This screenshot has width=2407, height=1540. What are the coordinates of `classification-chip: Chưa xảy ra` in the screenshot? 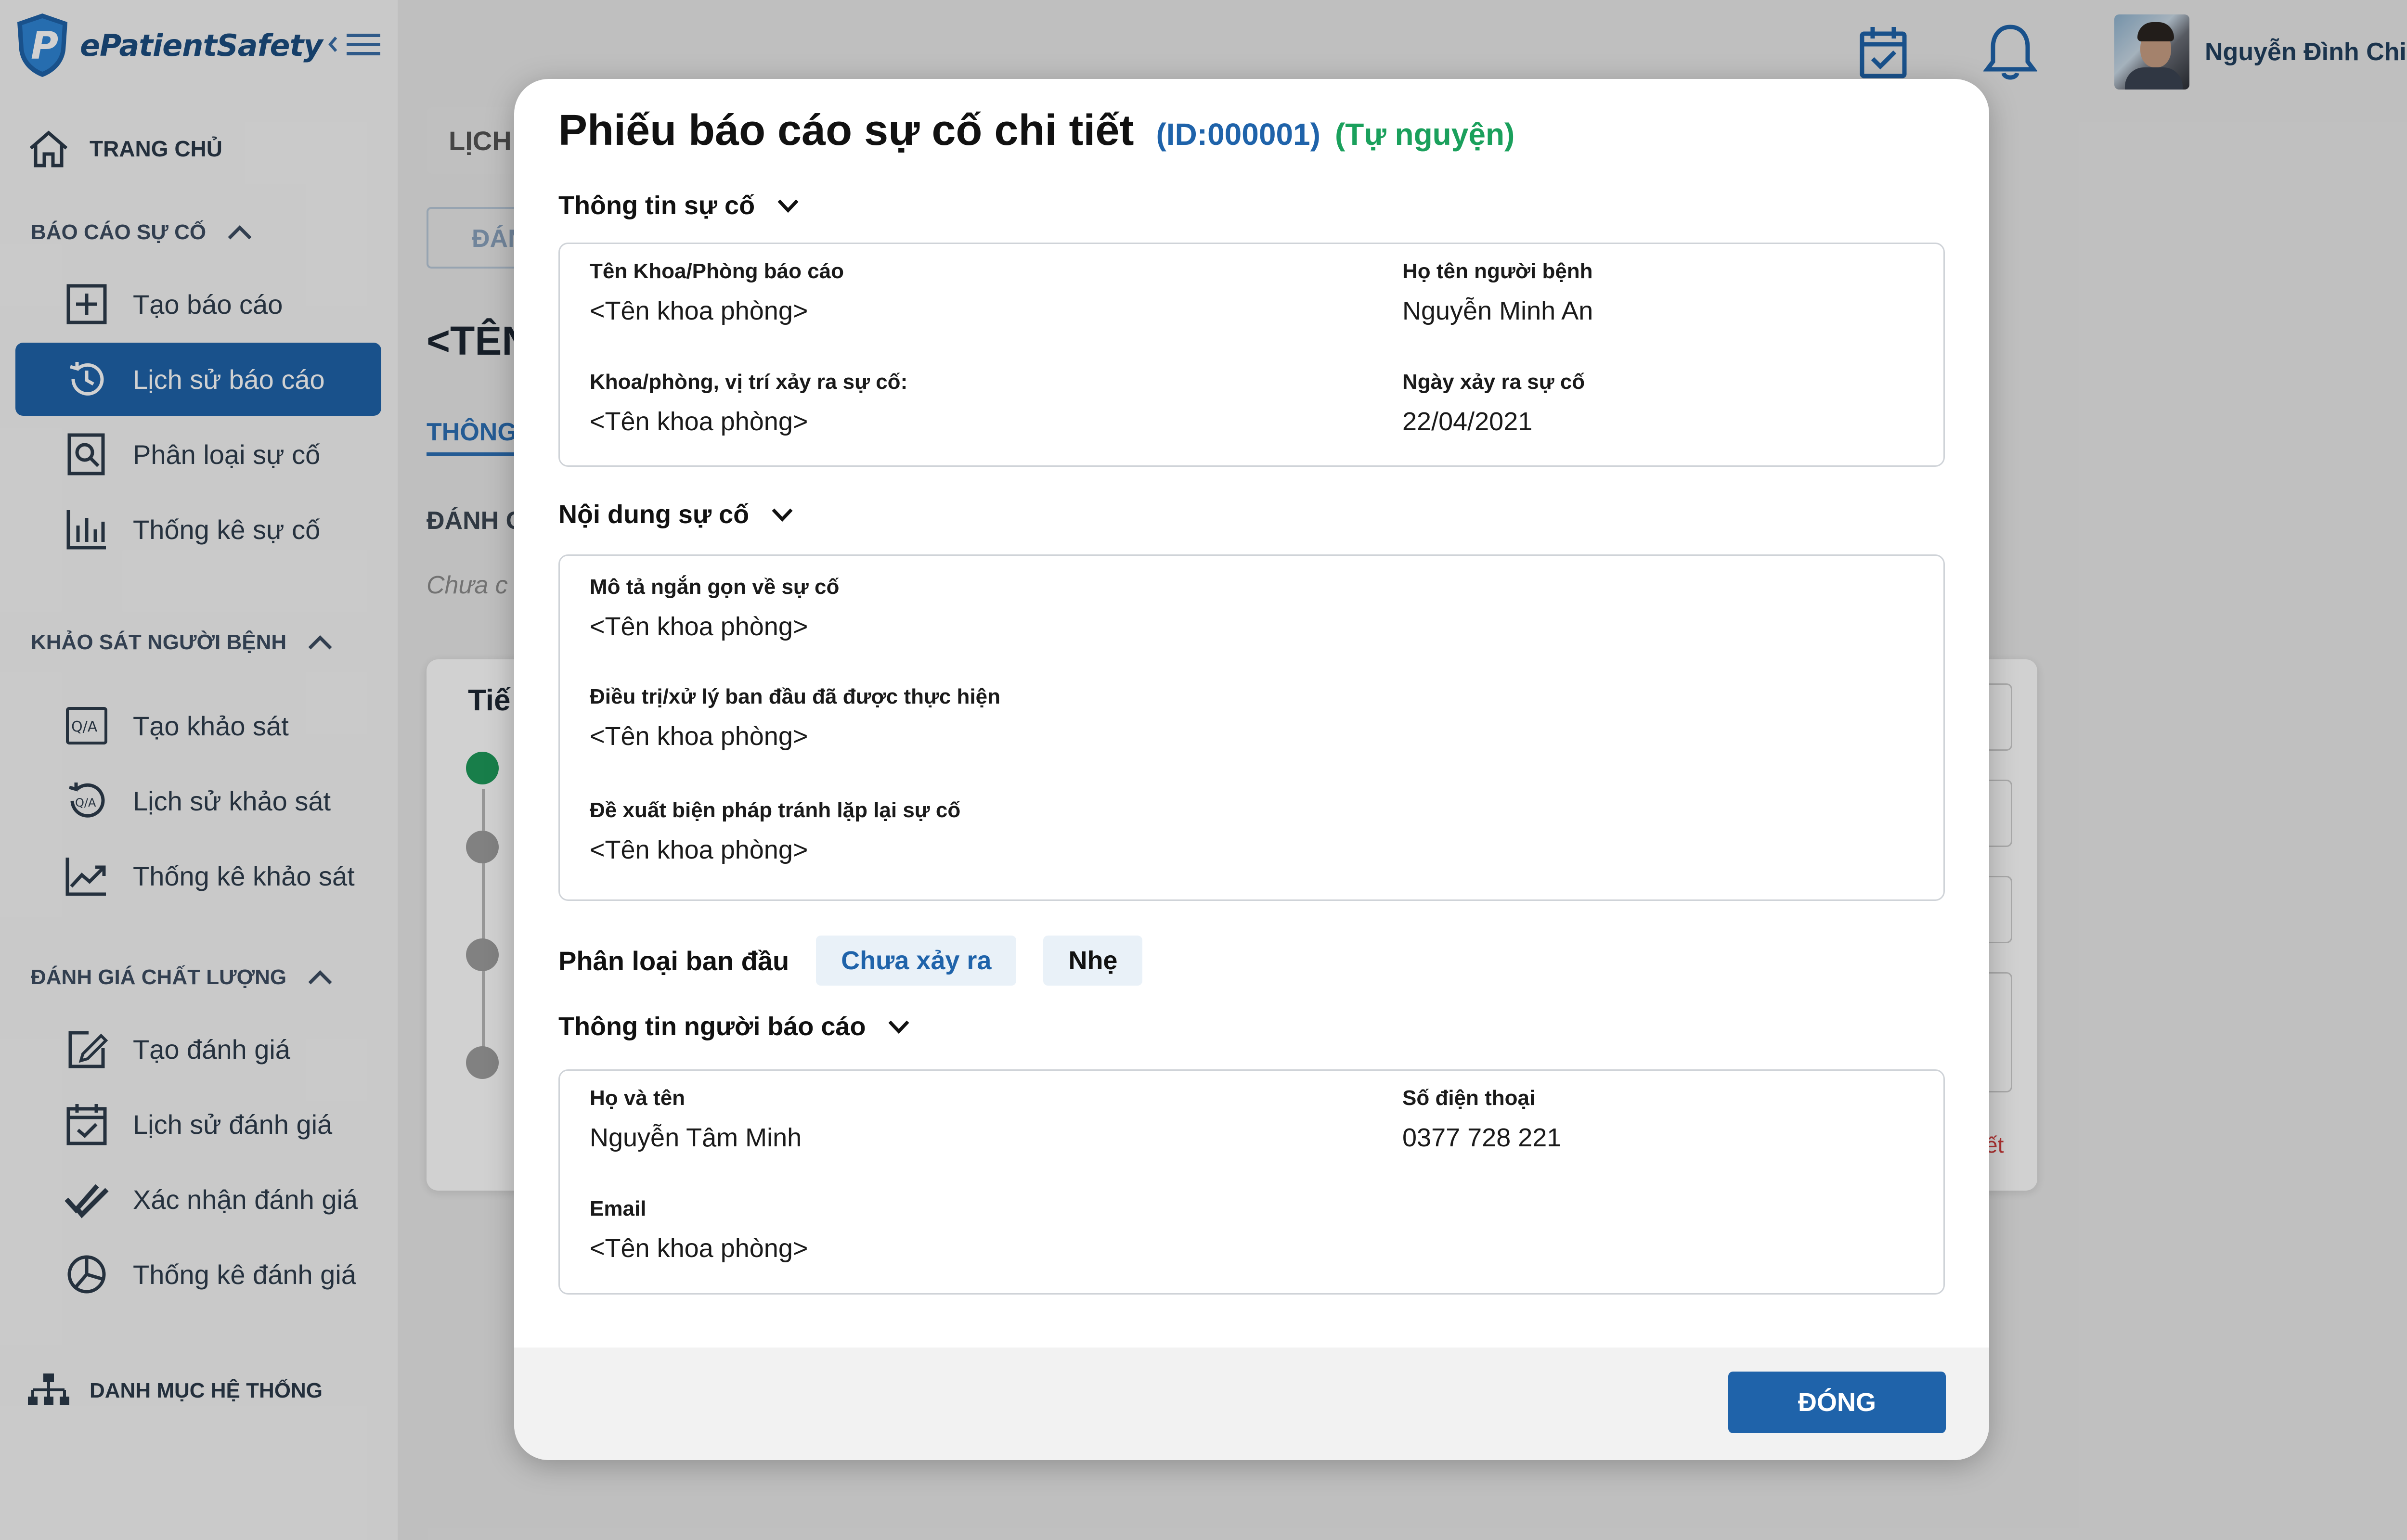 It's located at (916, 961).